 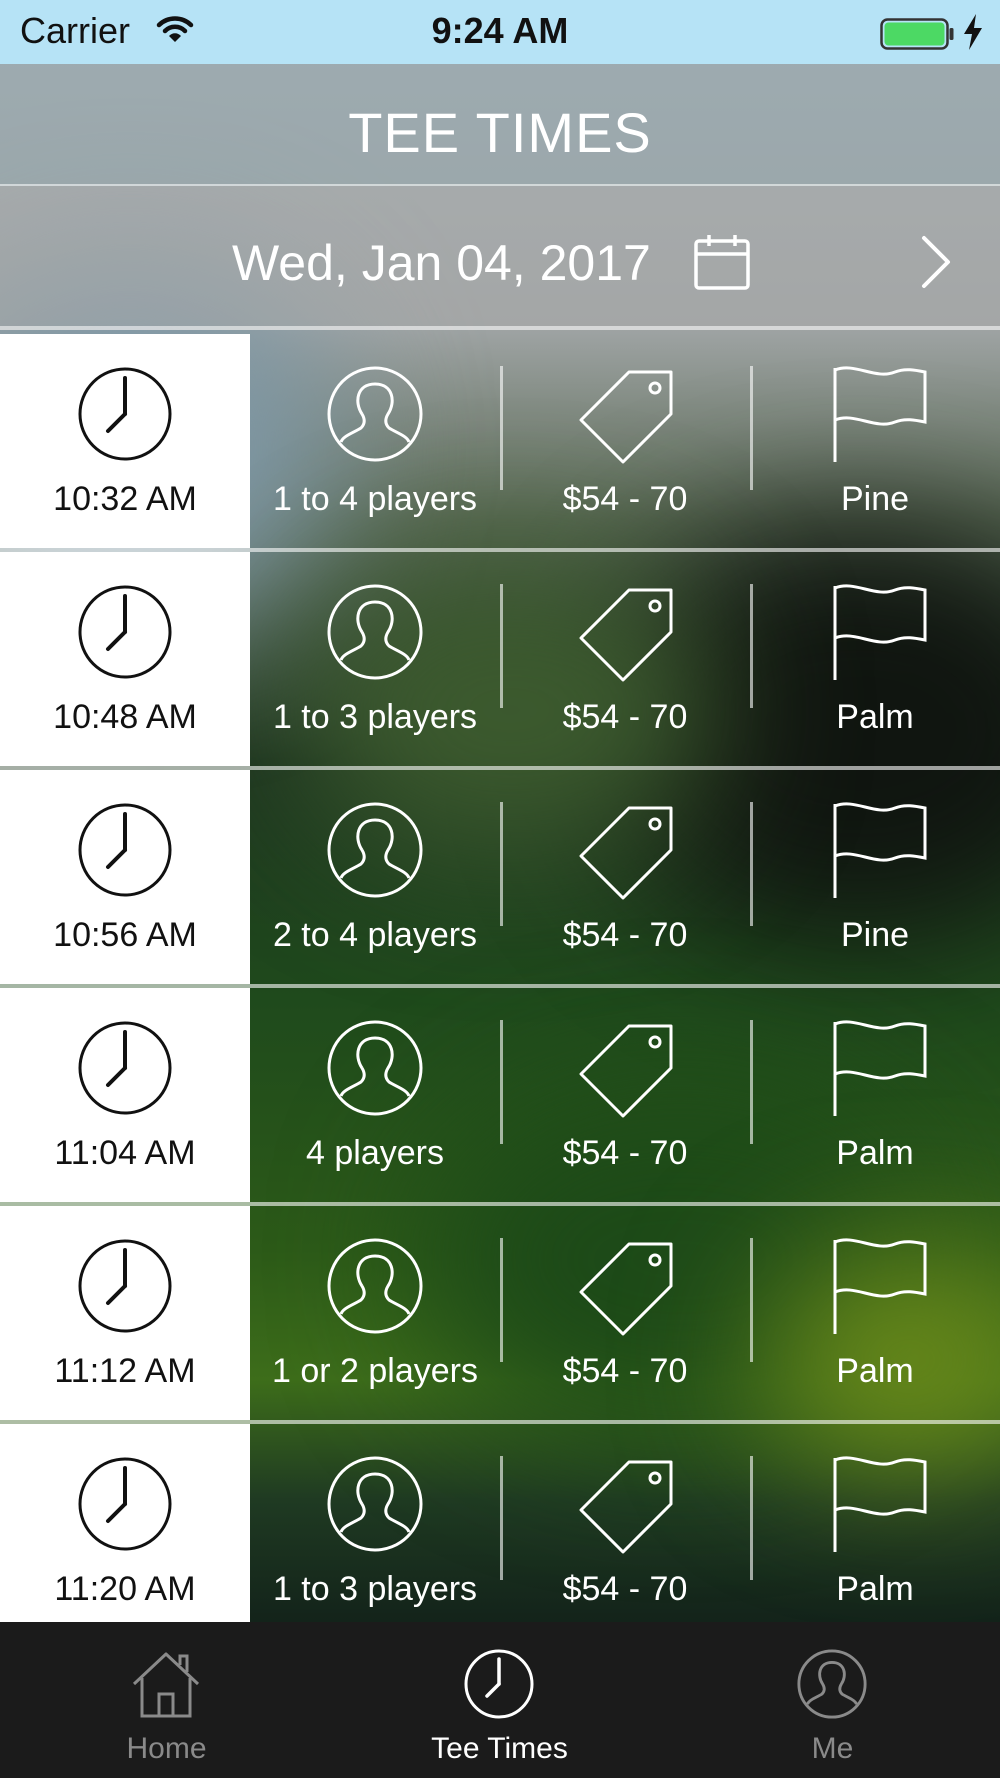 I want to click on players-label: 1 or 2 players, so click(x=375, y=1371).